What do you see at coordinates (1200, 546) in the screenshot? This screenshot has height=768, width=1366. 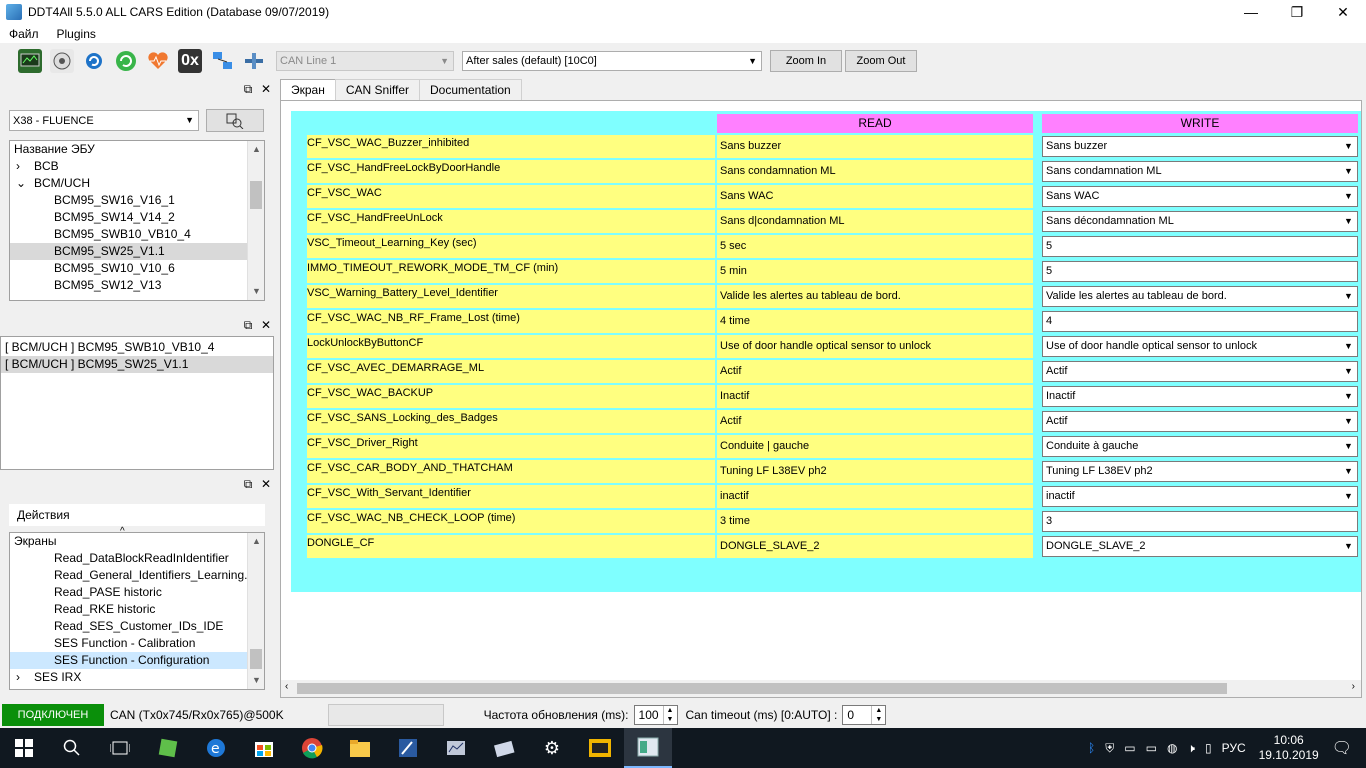 I see `write-select: DONGLE_SLAVE_2 ▼` at bounding box center [1200, 546].